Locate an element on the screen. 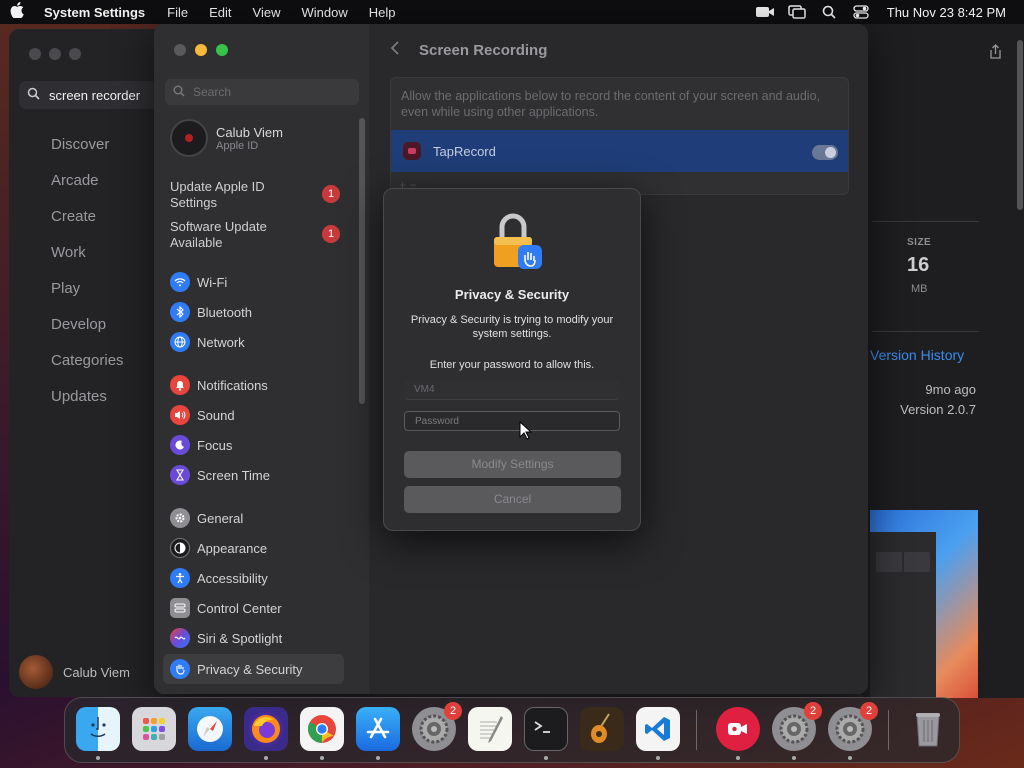 The image size is (1024, 768). safari-icon is located at coordinates (210, 729).